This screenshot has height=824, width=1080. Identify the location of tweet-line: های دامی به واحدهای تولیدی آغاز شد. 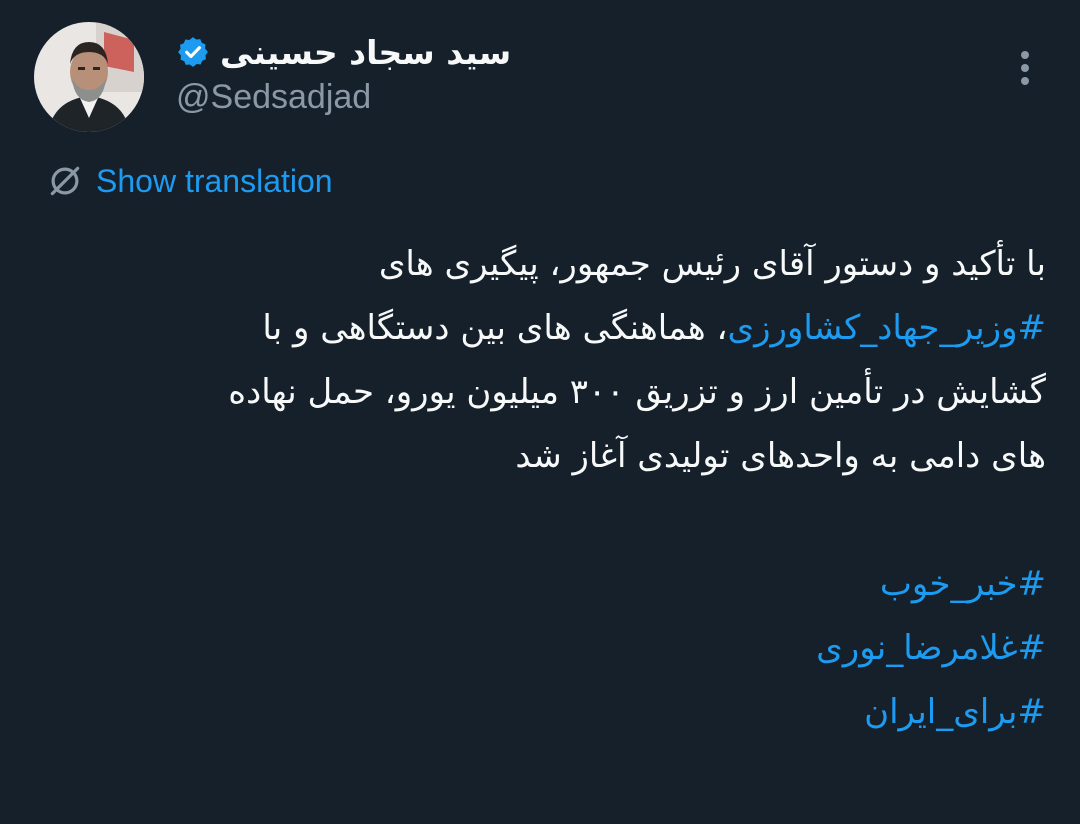
(780, 456).